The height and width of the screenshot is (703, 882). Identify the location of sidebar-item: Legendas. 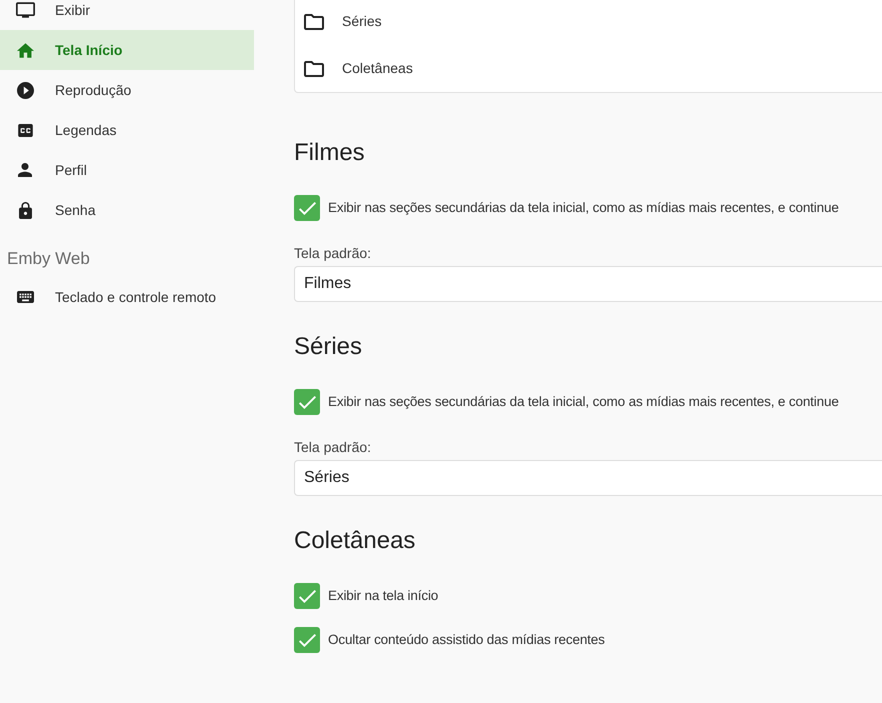
(127, 130).